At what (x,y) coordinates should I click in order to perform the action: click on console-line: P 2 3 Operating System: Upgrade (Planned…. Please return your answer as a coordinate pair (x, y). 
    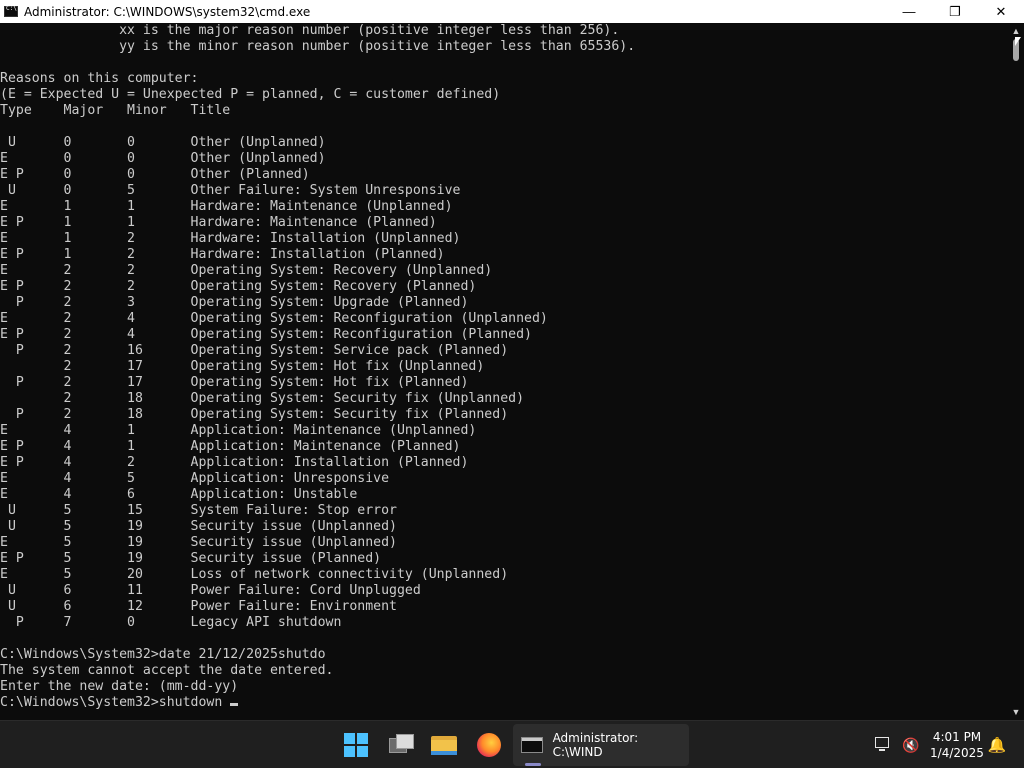
    Looking at the image, I should click on (242, 302).